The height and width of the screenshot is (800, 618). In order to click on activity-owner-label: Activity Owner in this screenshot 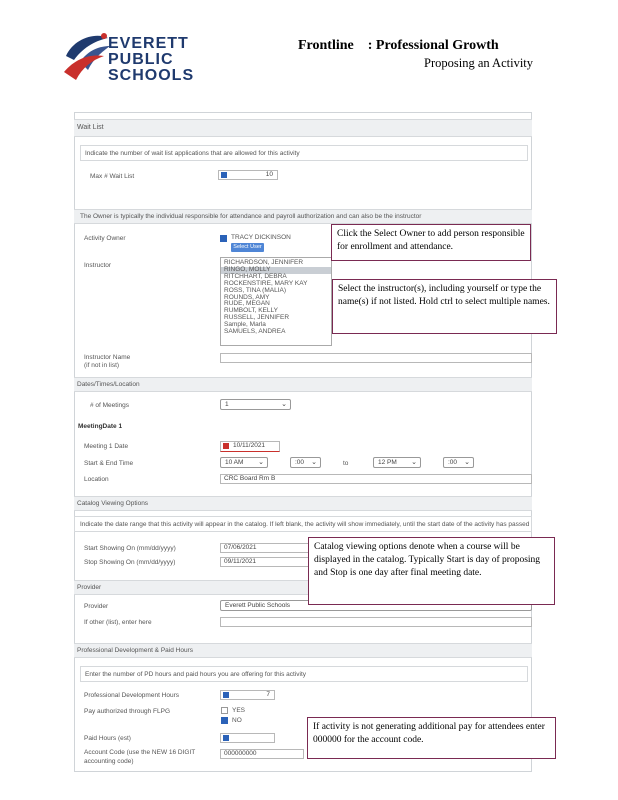, I will do `click(105, 238)`.